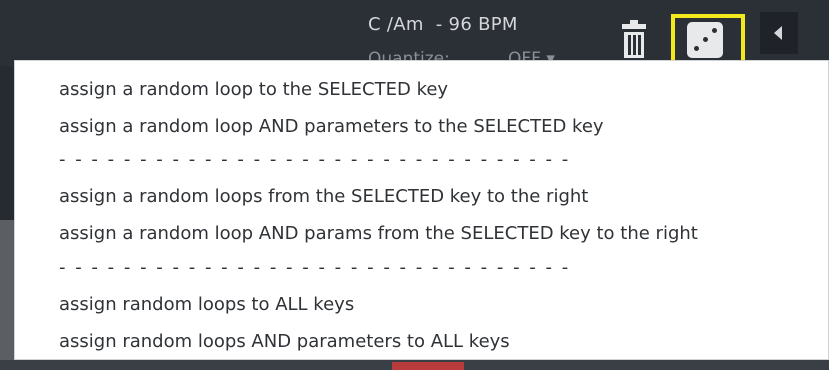 This screenshot has width=829, height=370. I want to click on key-bpm-readout: C /Am - 96 BPM, so click(443, 24).